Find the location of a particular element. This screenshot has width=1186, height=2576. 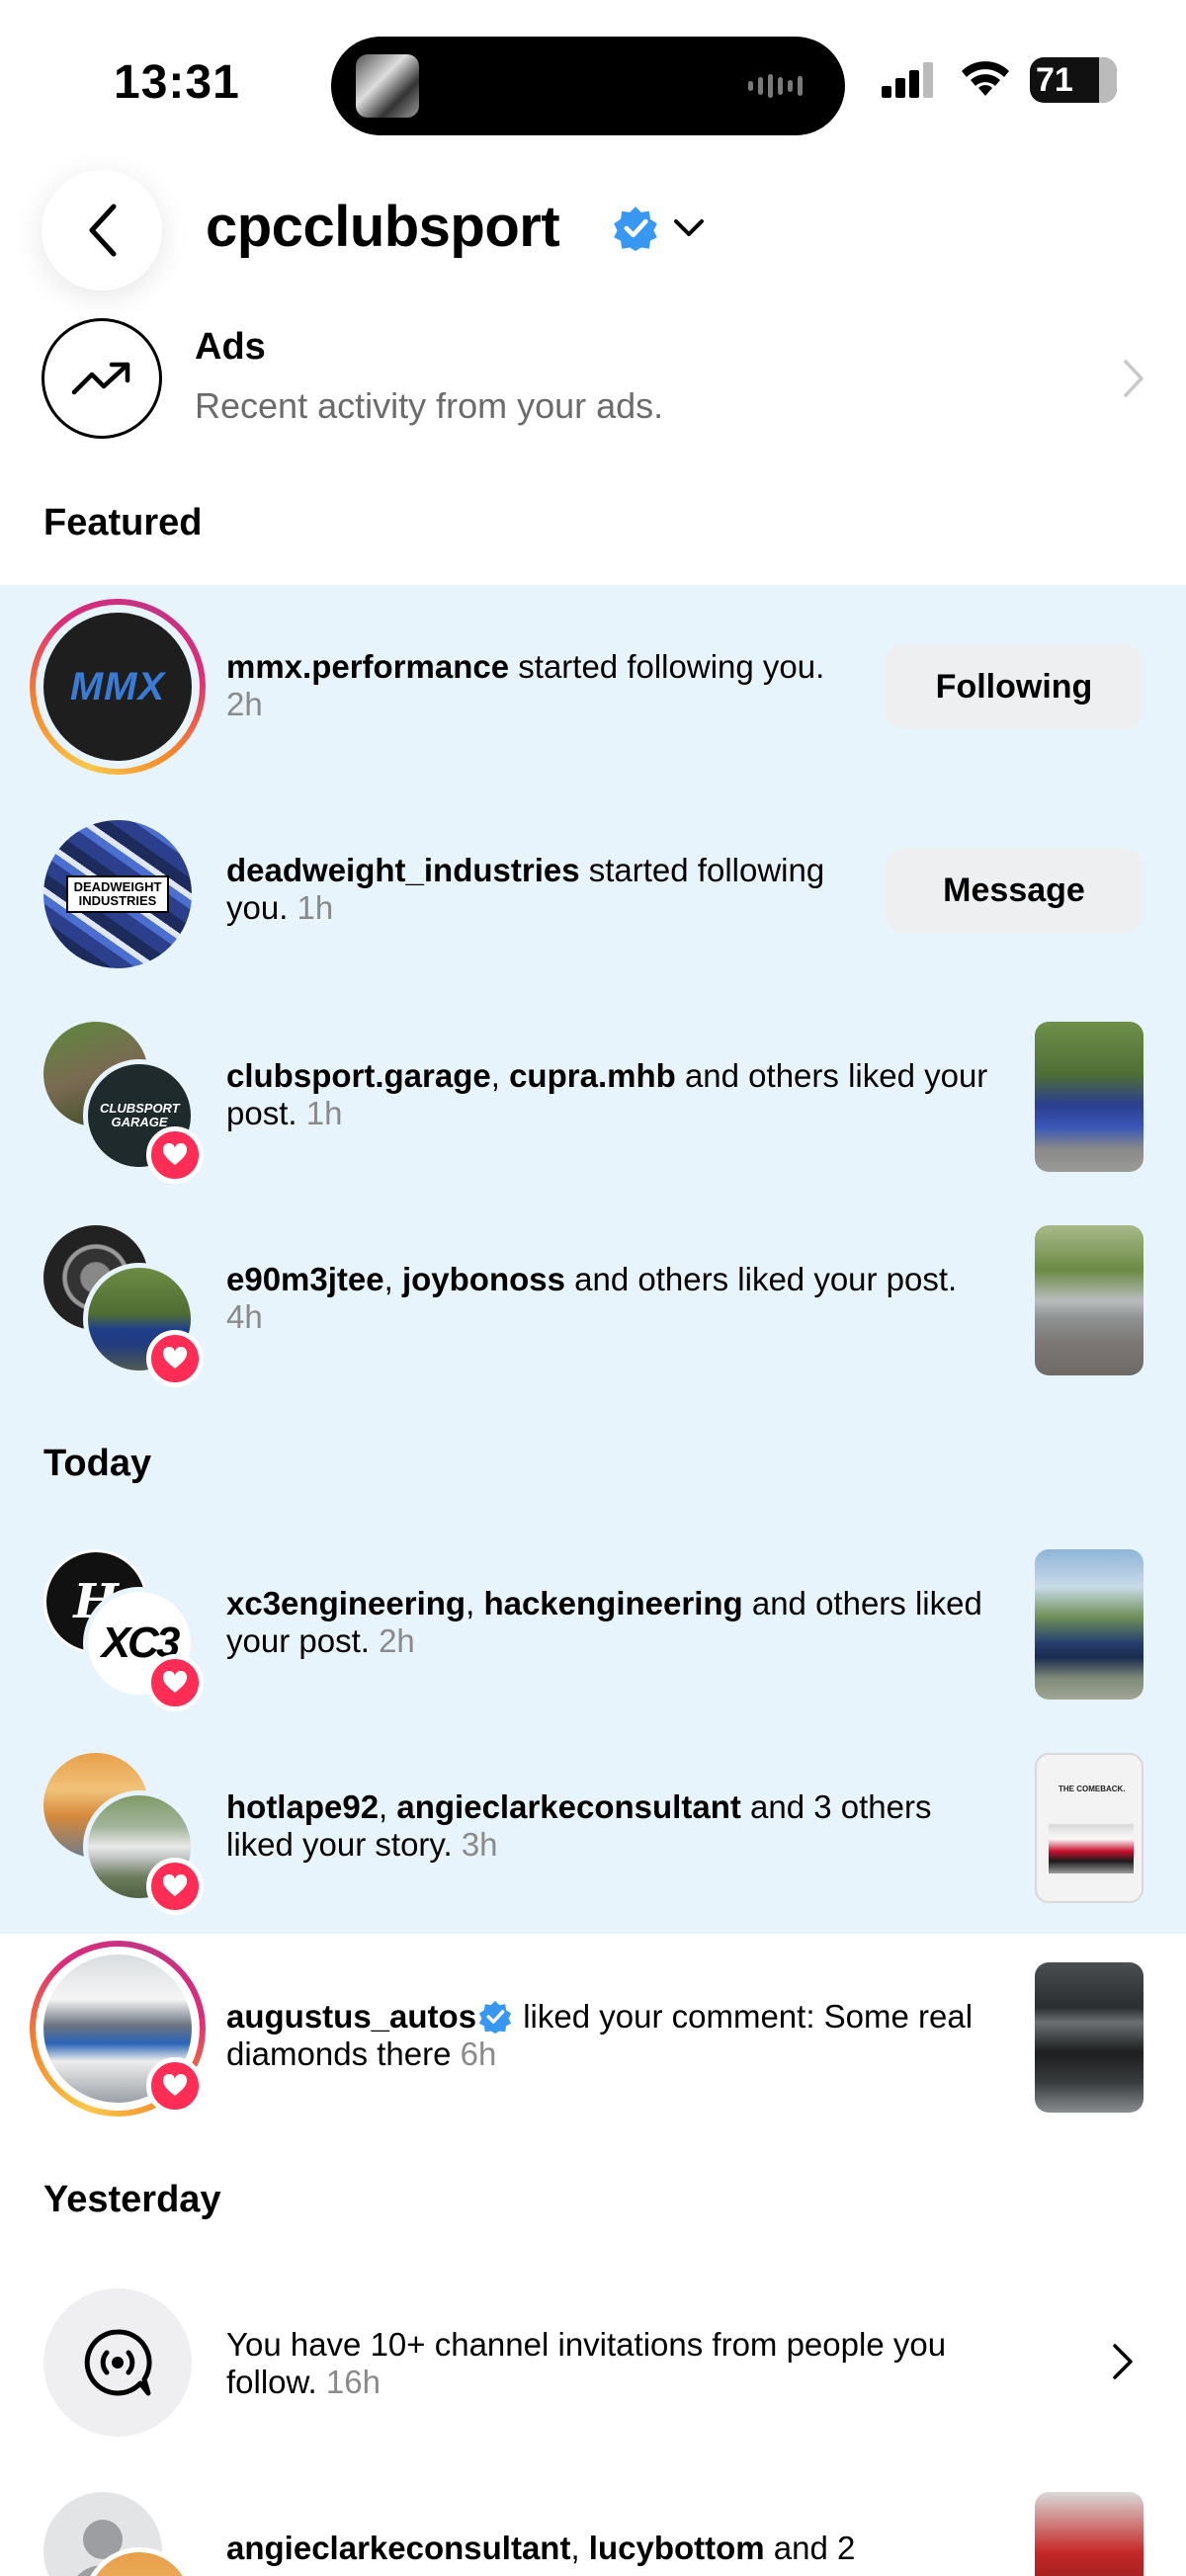

chevron-left-icon is located at coordinates (103, 230).